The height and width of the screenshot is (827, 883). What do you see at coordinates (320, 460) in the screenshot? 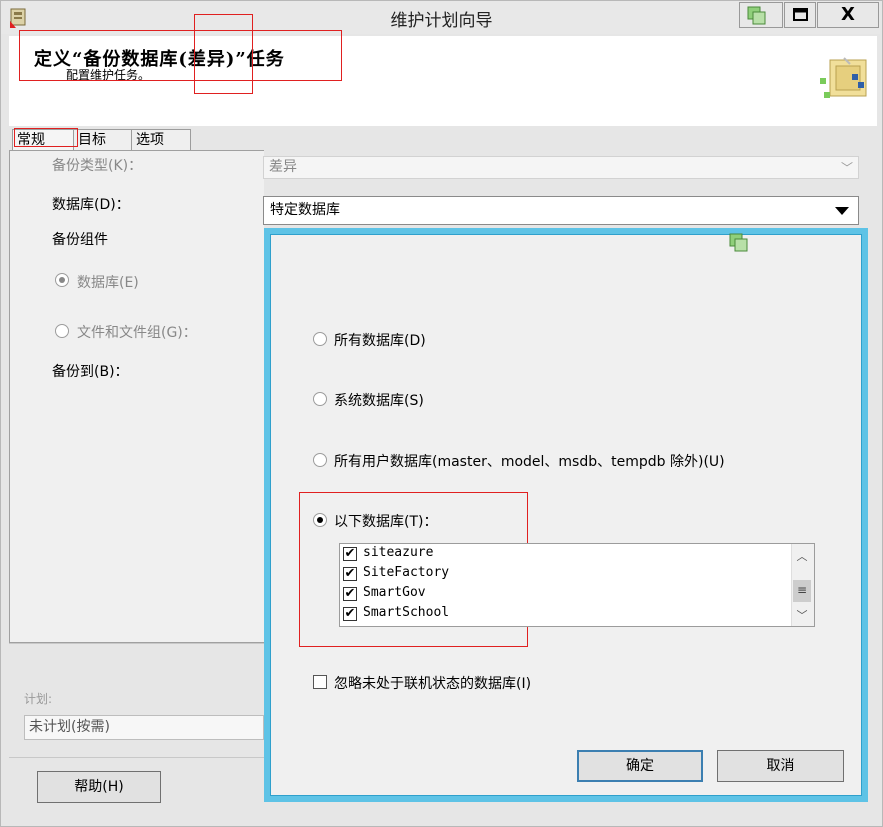
I see `user-databases-radio` at bounding box center [320, 460].